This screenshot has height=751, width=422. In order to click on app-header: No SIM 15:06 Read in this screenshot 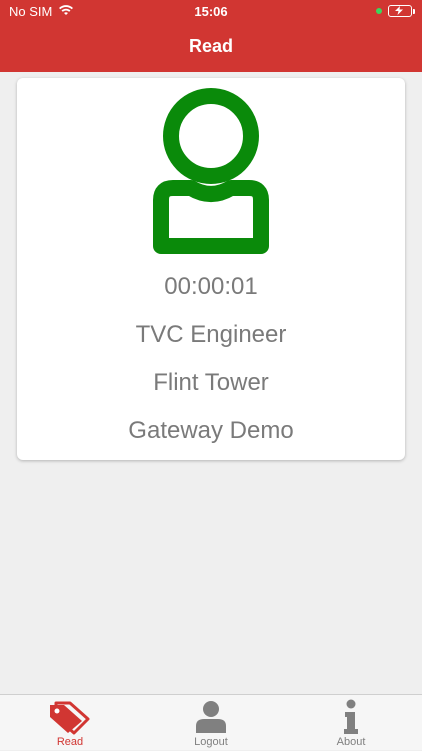, I will do `click(211, 36)`.